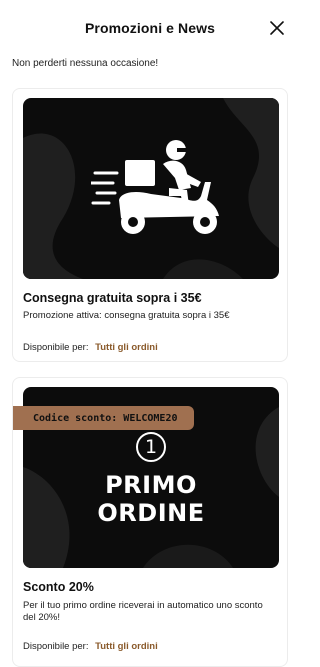 This screenshot has height=667, width=320. What do you see at coordinates (277, 28) in the screenshot?
I see `close-icon` at bounding box center [277, 28].